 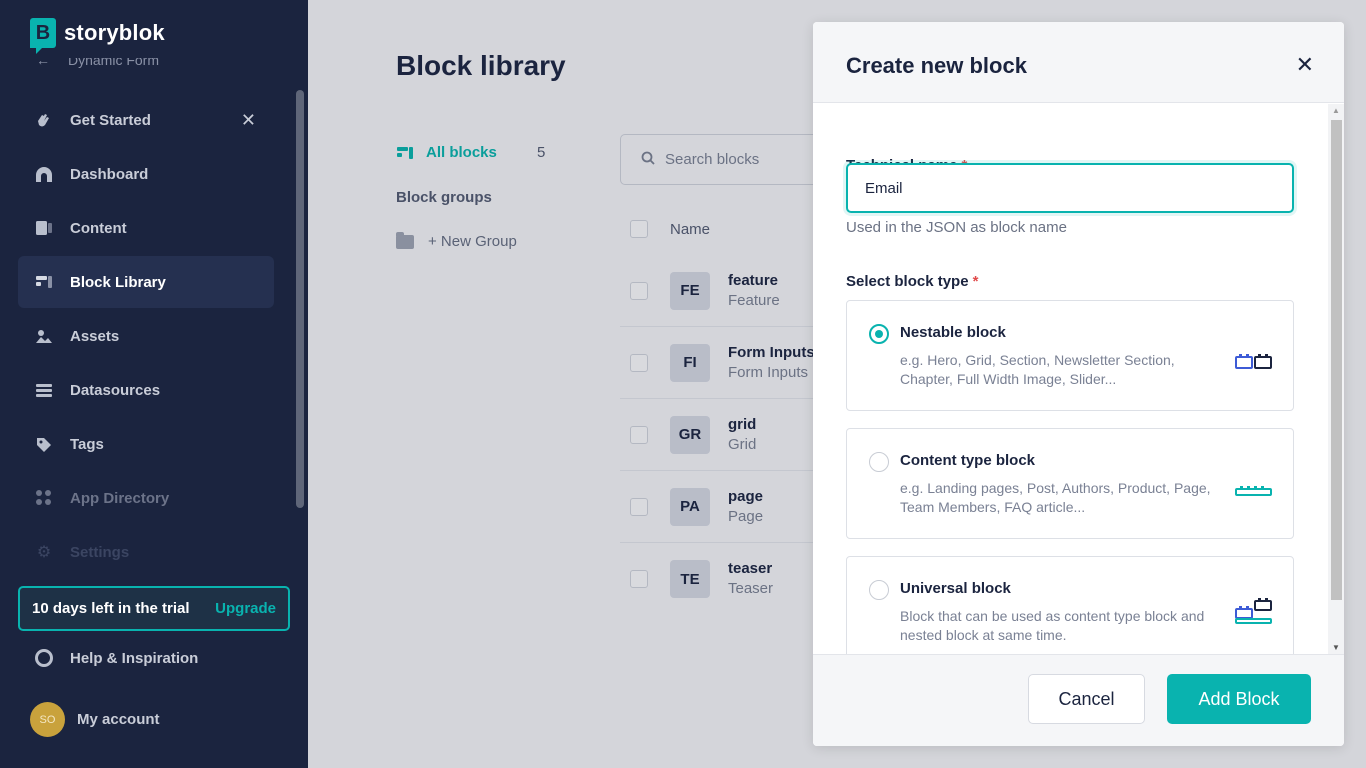 What do you see at coordinates (146, 444) in the screenshot?
I see `sidebar-item-tags: Tags` at bounding box center [146, 444].